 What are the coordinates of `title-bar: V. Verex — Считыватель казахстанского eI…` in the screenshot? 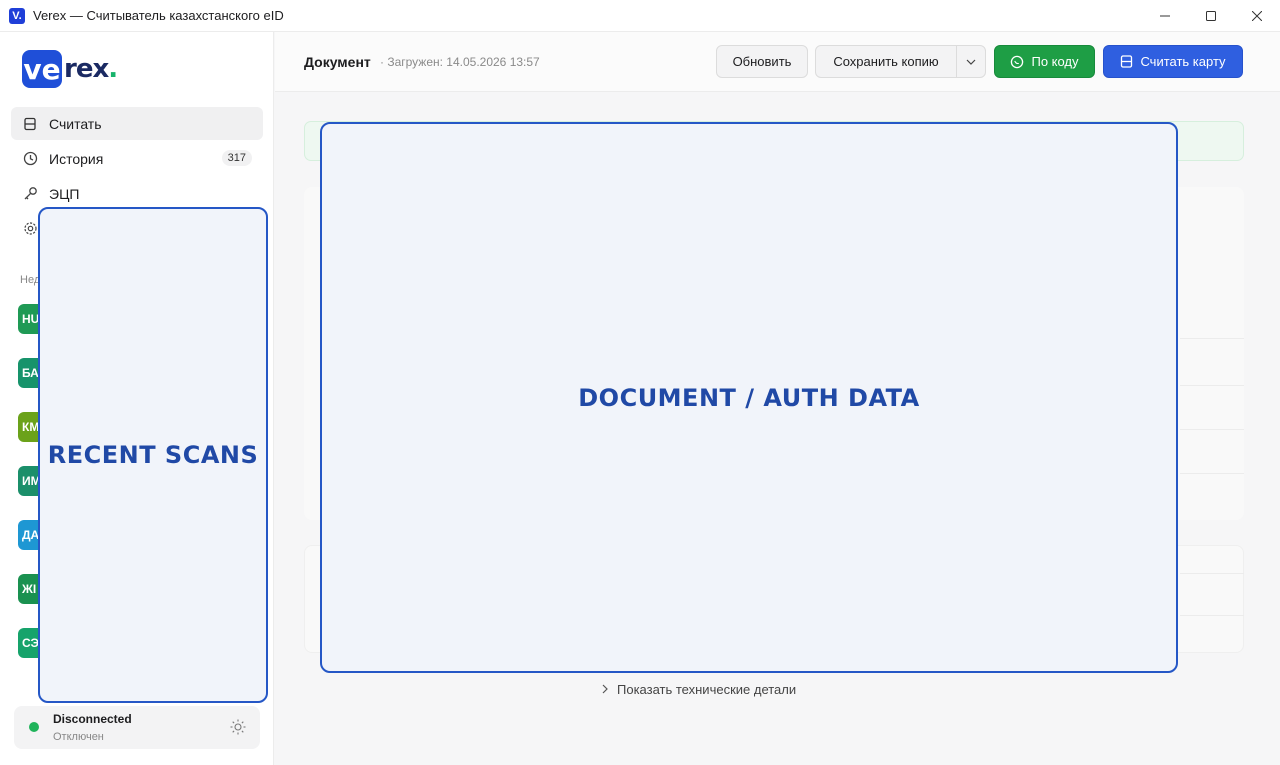 It's located at (640, 16).